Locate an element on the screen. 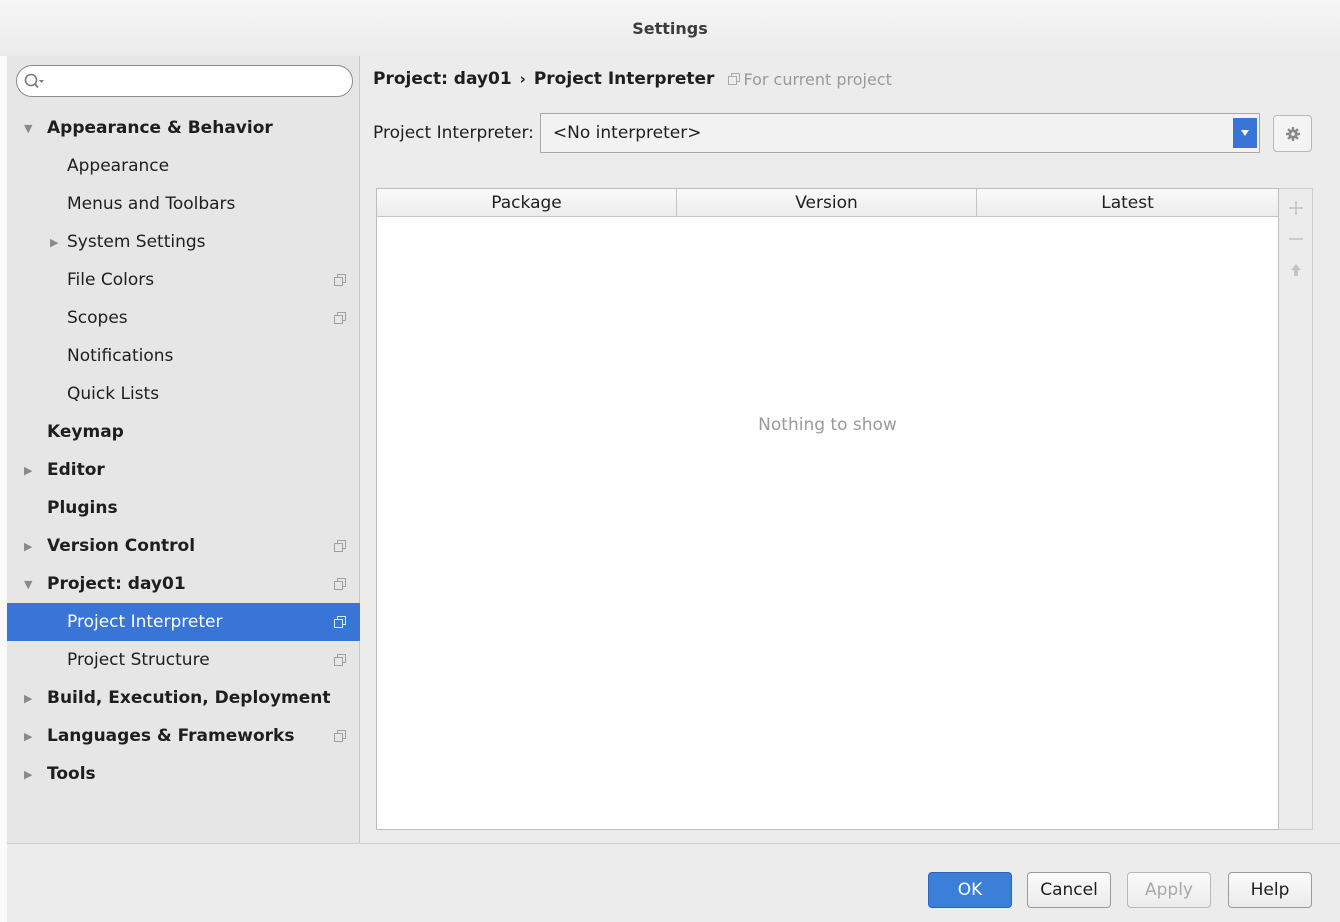 The width and height of the screenshot is (1340, 922). sidebar-item-version-control: ▶ Version Control is located at coordinates (183, 546).